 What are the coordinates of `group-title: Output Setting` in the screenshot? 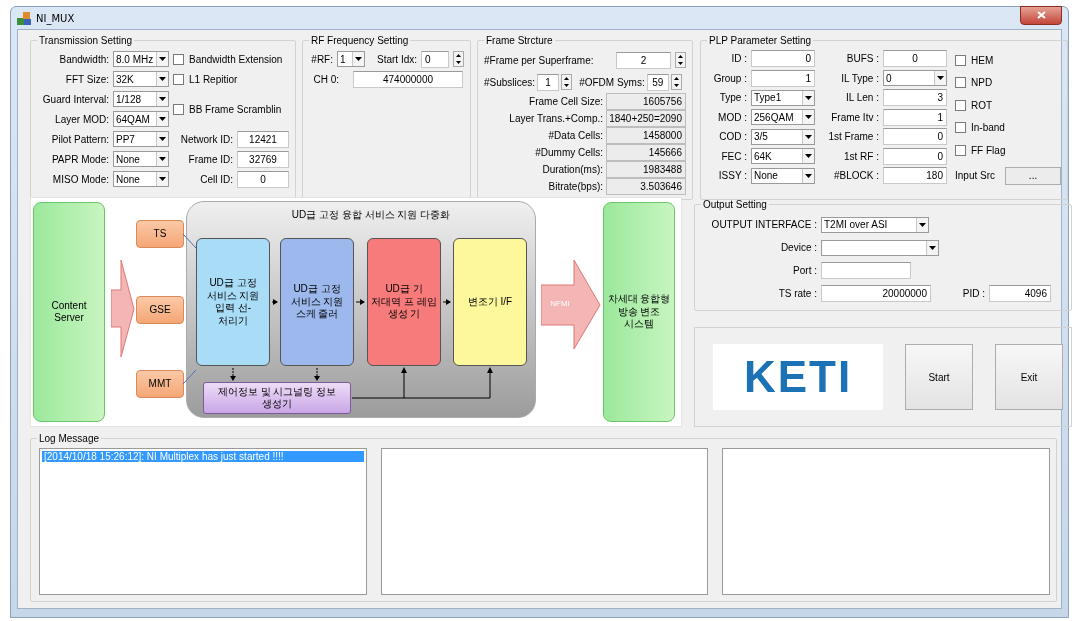 It's located at (735, 204).